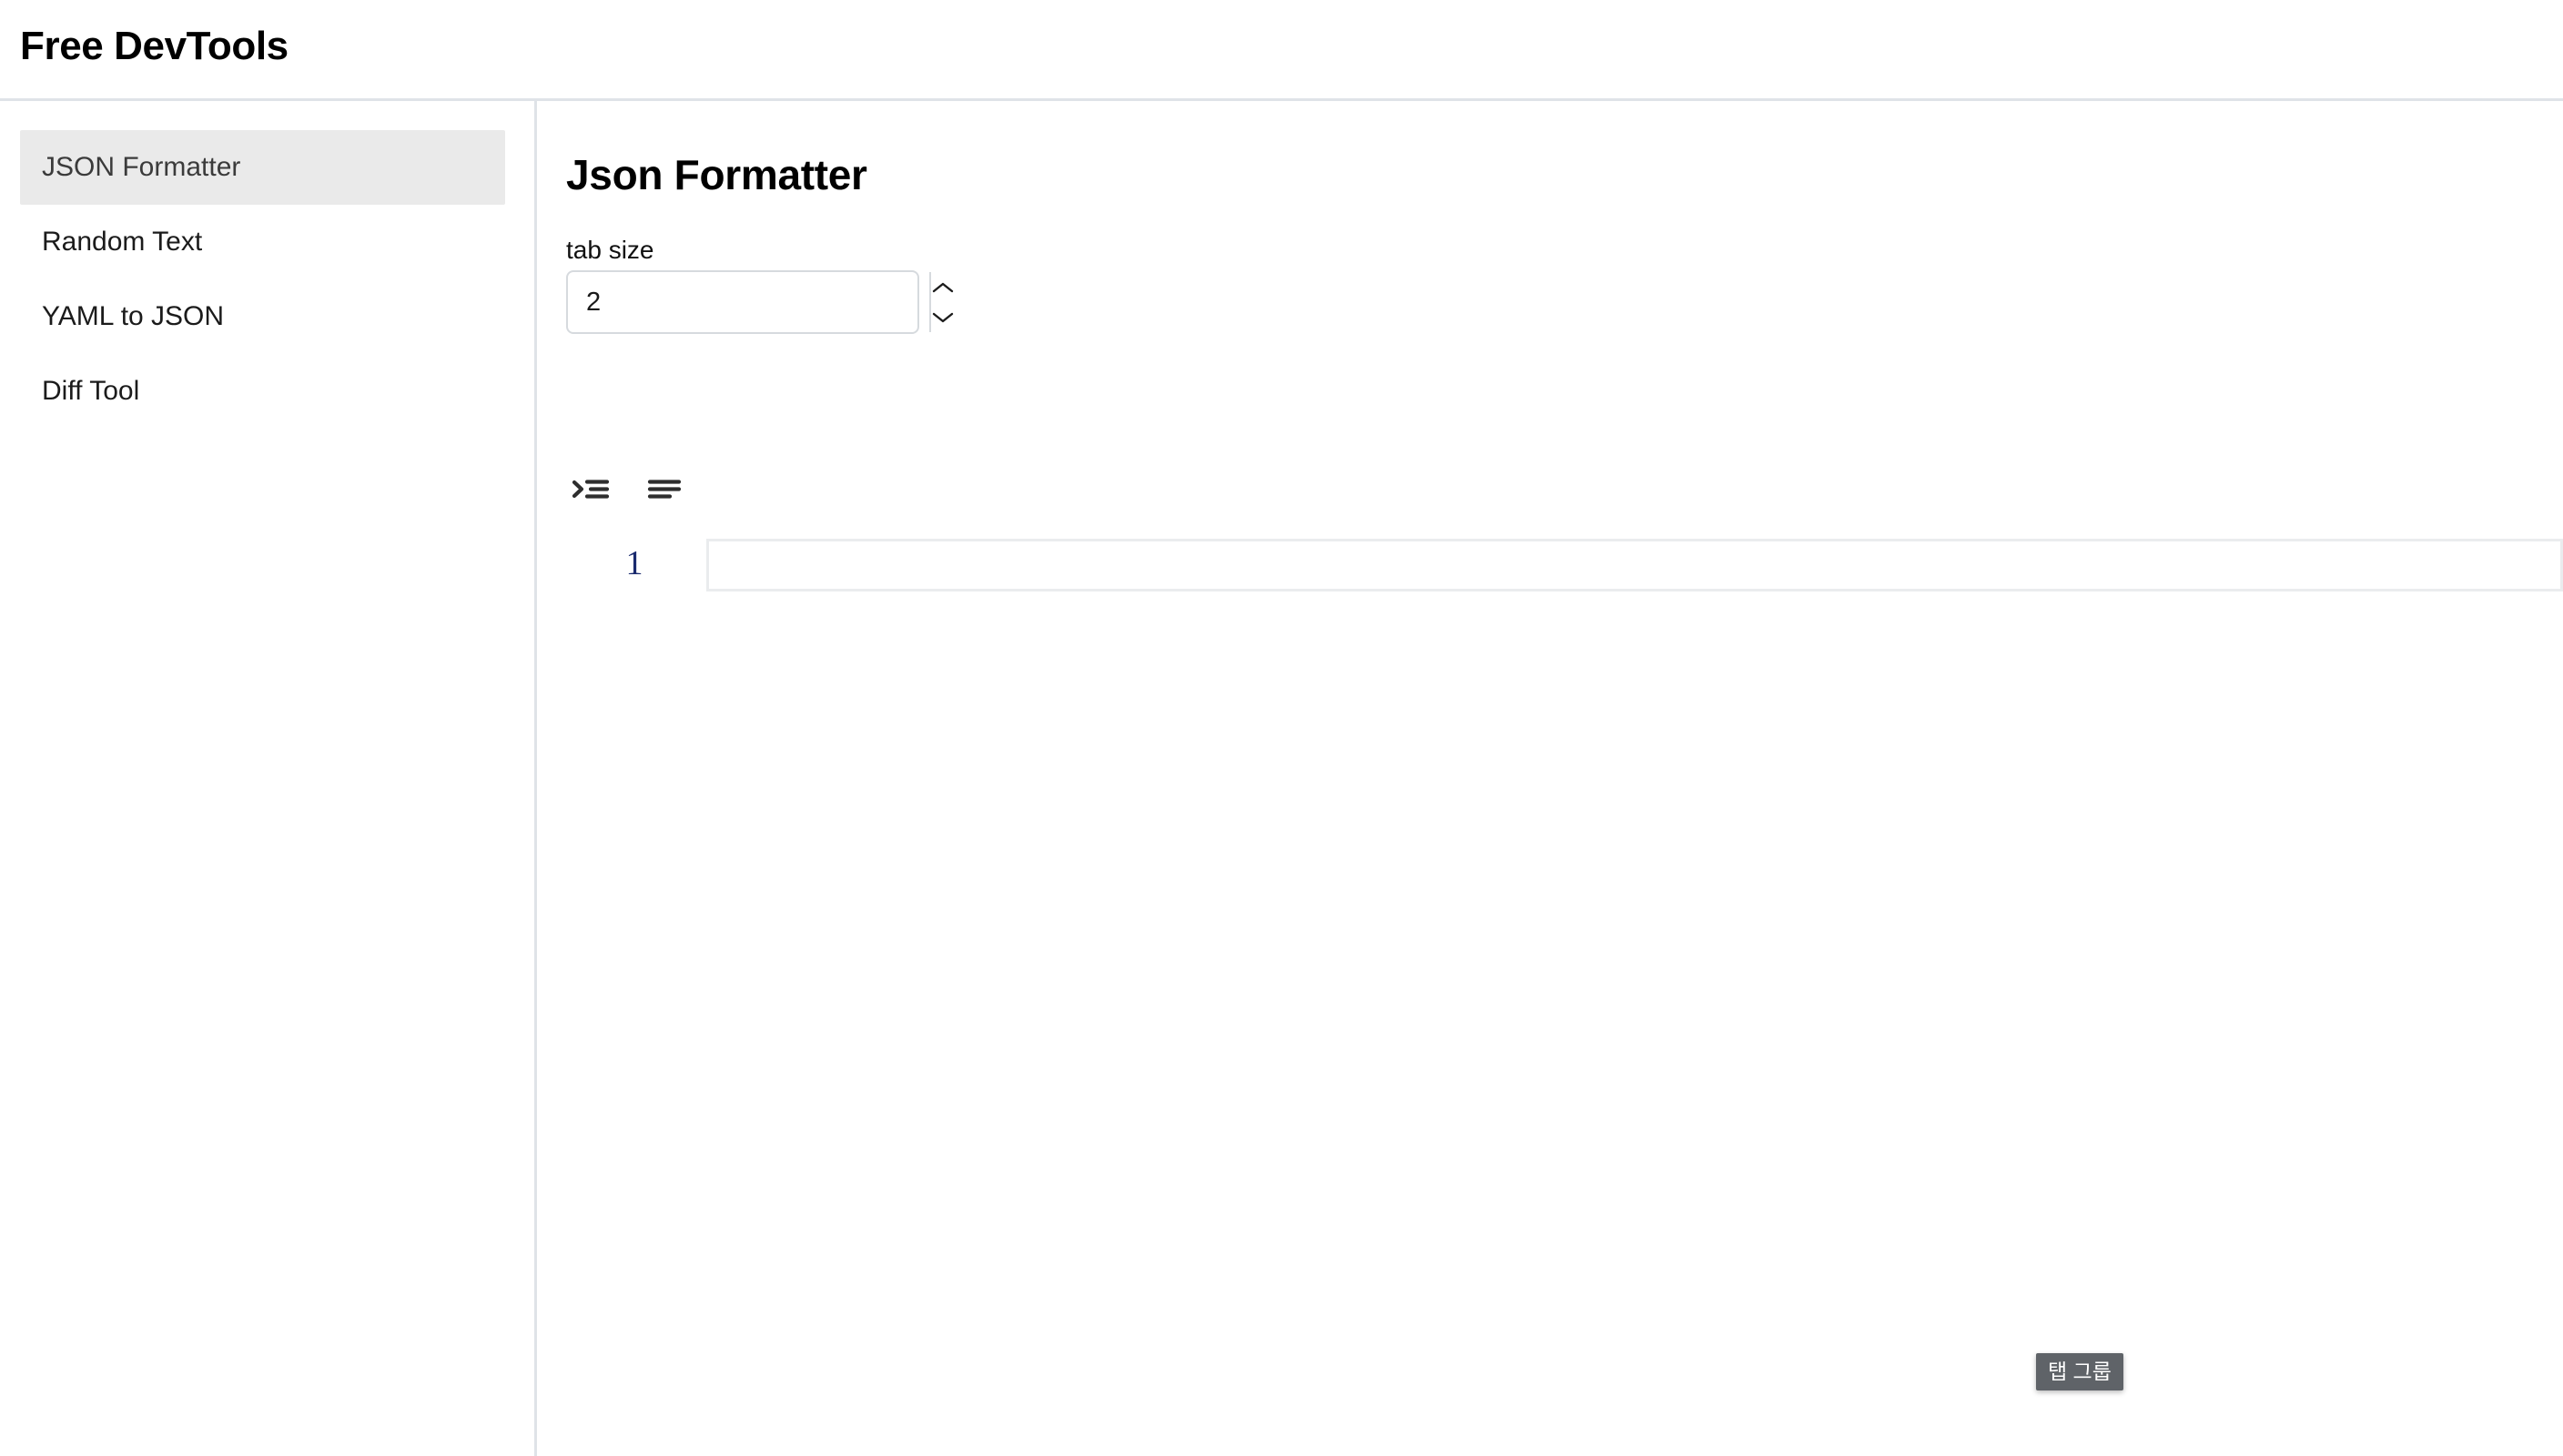  Describe the element at coordinates (634, 563) in the screenshot. I see `line-number: 1` at that location.